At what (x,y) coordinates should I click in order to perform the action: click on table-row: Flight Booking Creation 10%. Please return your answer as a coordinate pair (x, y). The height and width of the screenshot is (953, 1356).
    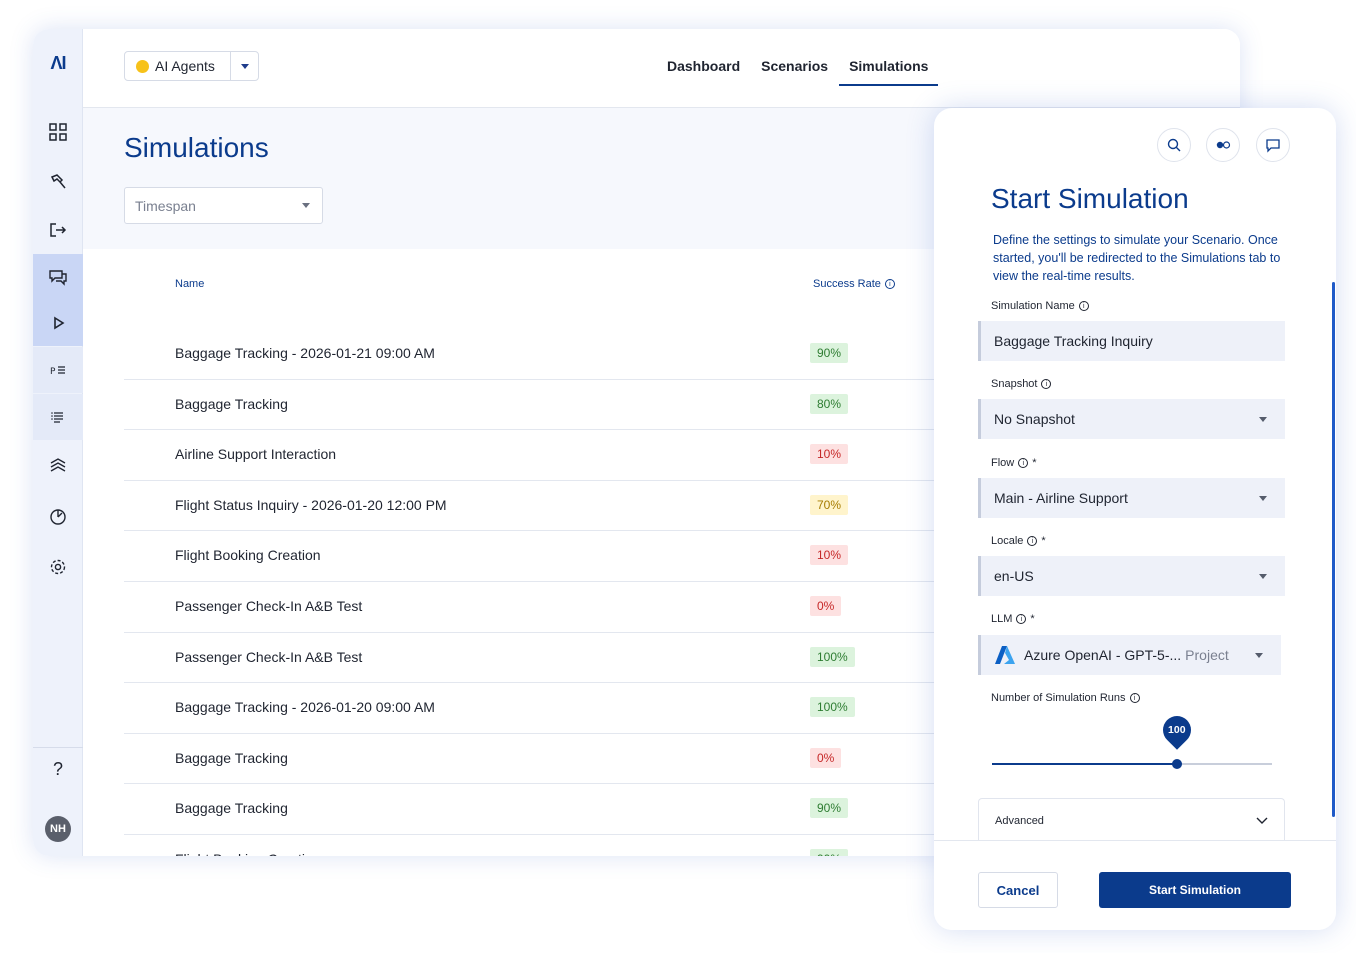
    Looking at the image, I should click on (539, 556).